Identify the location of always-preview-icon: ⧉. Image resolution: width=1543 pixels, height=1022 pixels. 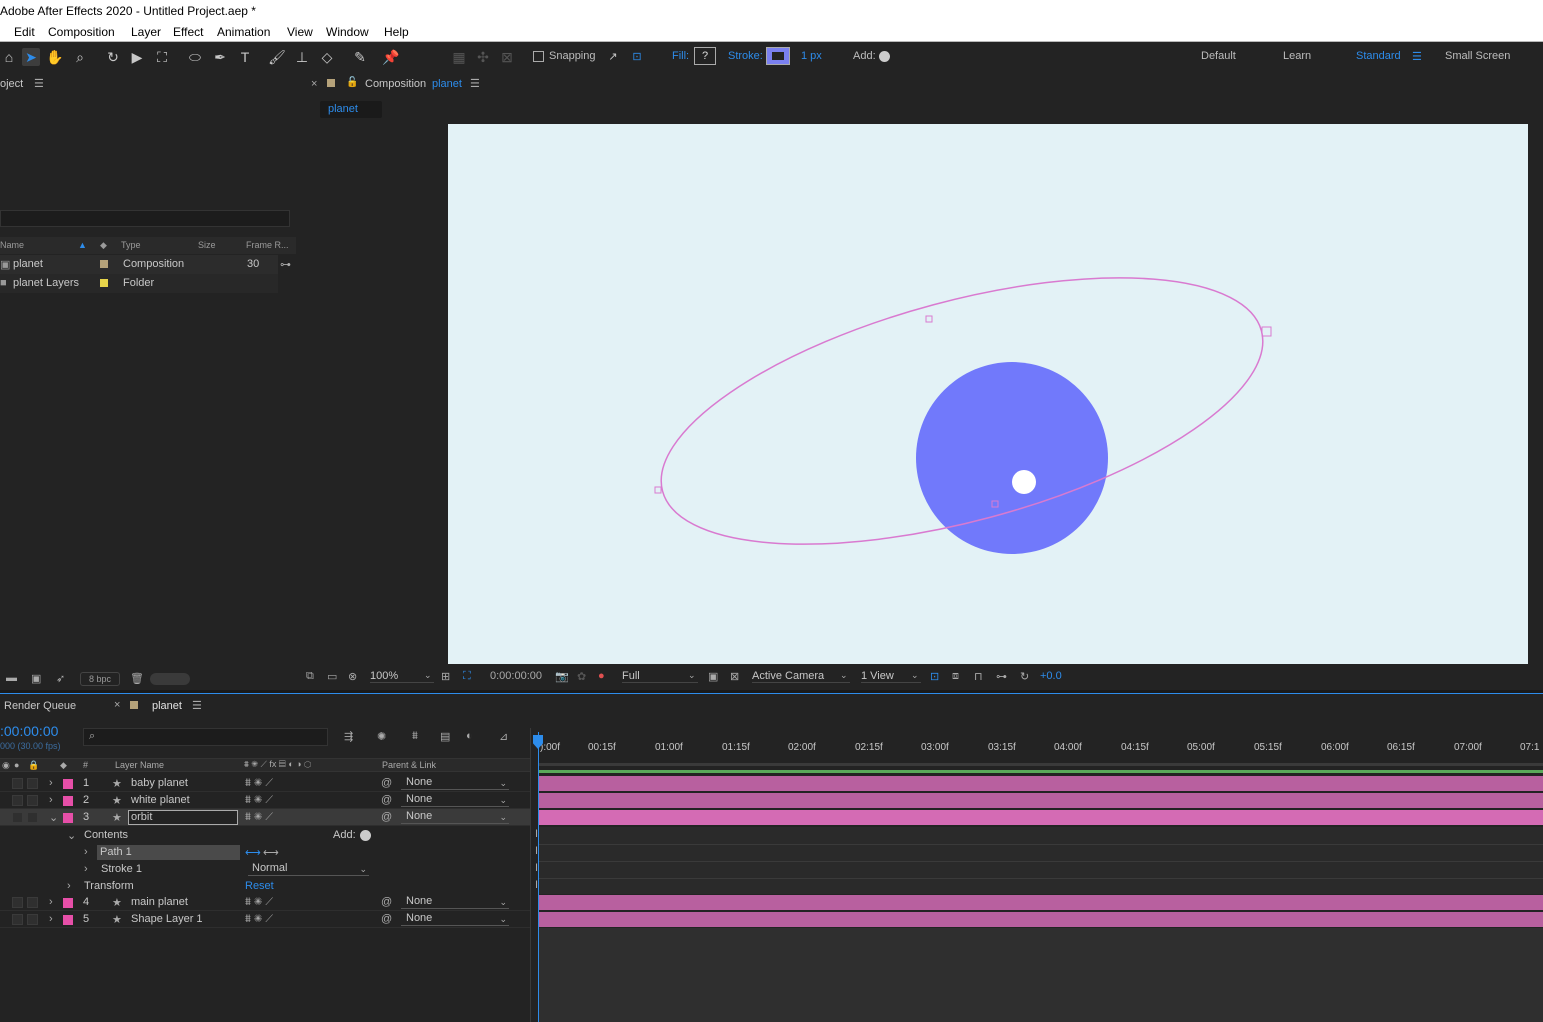
(310, 676).